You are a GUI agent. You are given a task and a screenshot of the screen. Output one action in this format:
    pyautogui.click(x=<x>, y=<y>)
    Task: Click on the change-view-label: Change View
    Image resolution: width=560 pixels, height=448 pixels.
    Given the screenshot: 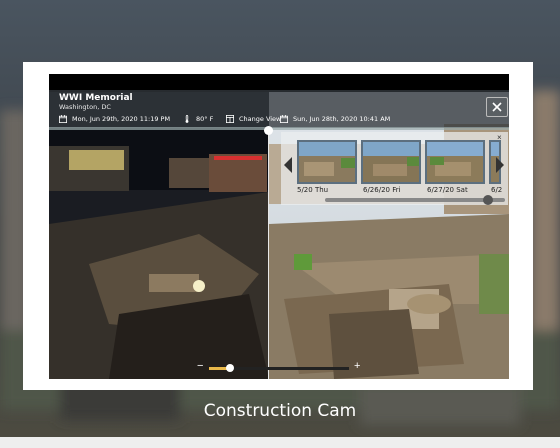 What is the action you would take?
    pyautogui.click(x=260, y=119)
    